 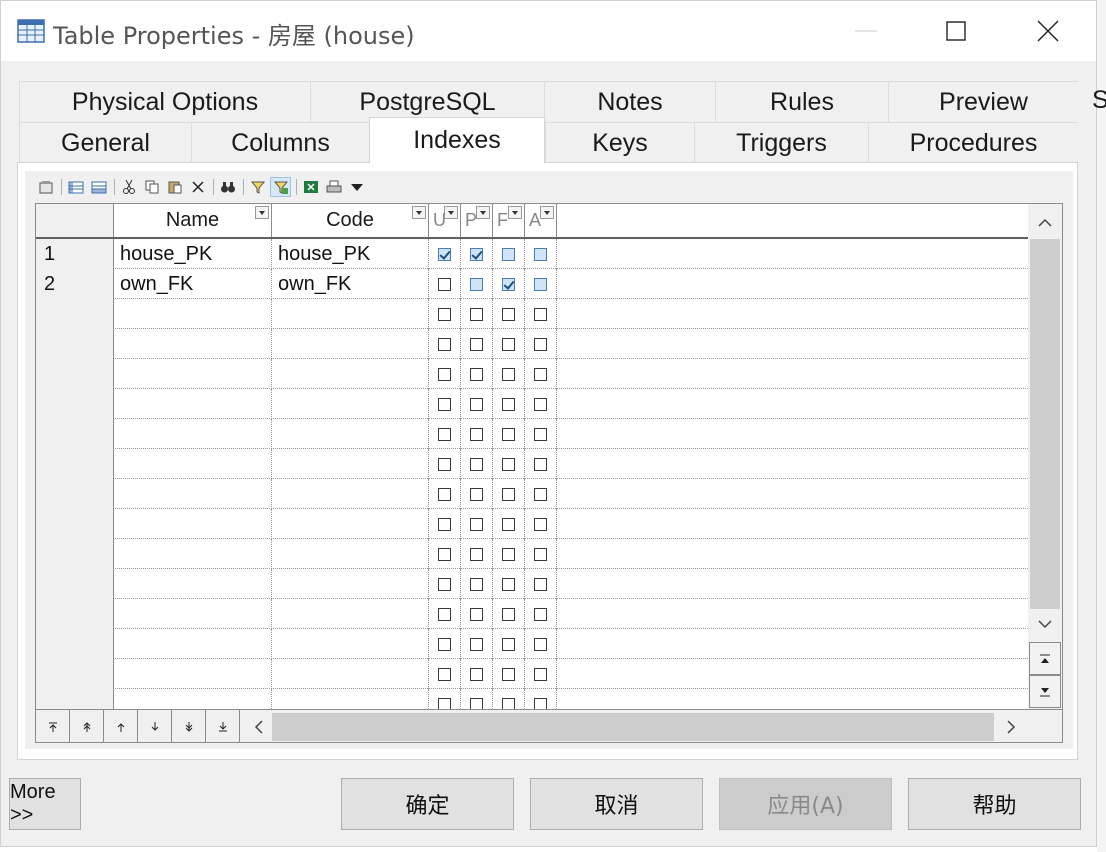 What do you see at coordinates (1045, 424) in the screenshot?
I see `vertical-scroll-thumb` at bounding box center [1045, 424].